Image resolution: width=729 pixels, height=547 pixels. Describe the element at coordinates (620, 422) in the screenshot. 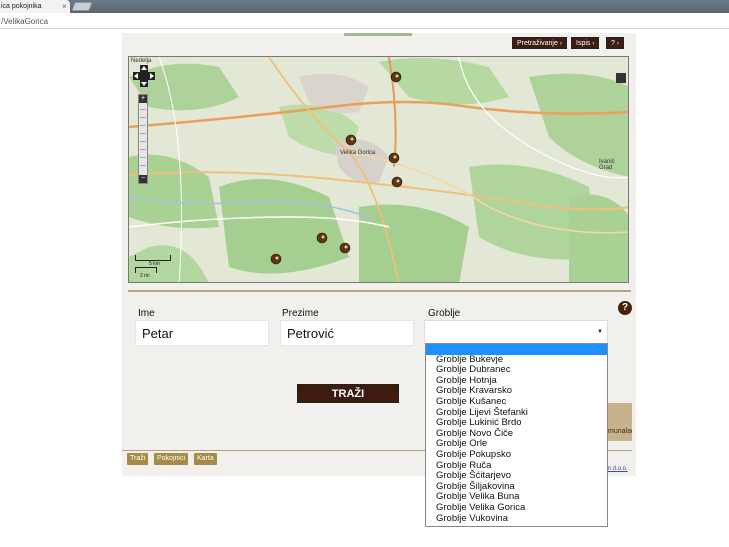

I see `brand-logo: munalac` at that location.